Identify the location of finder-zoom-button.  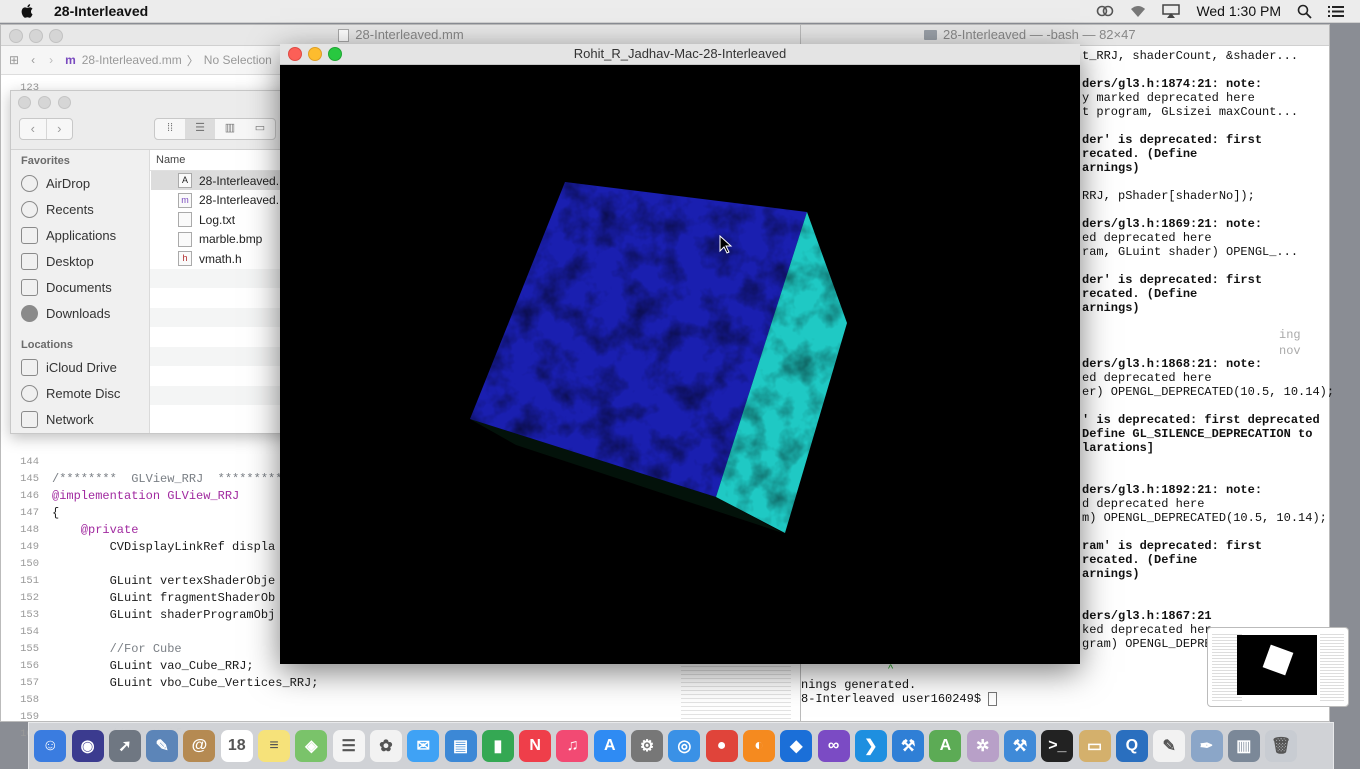
(64, 102).